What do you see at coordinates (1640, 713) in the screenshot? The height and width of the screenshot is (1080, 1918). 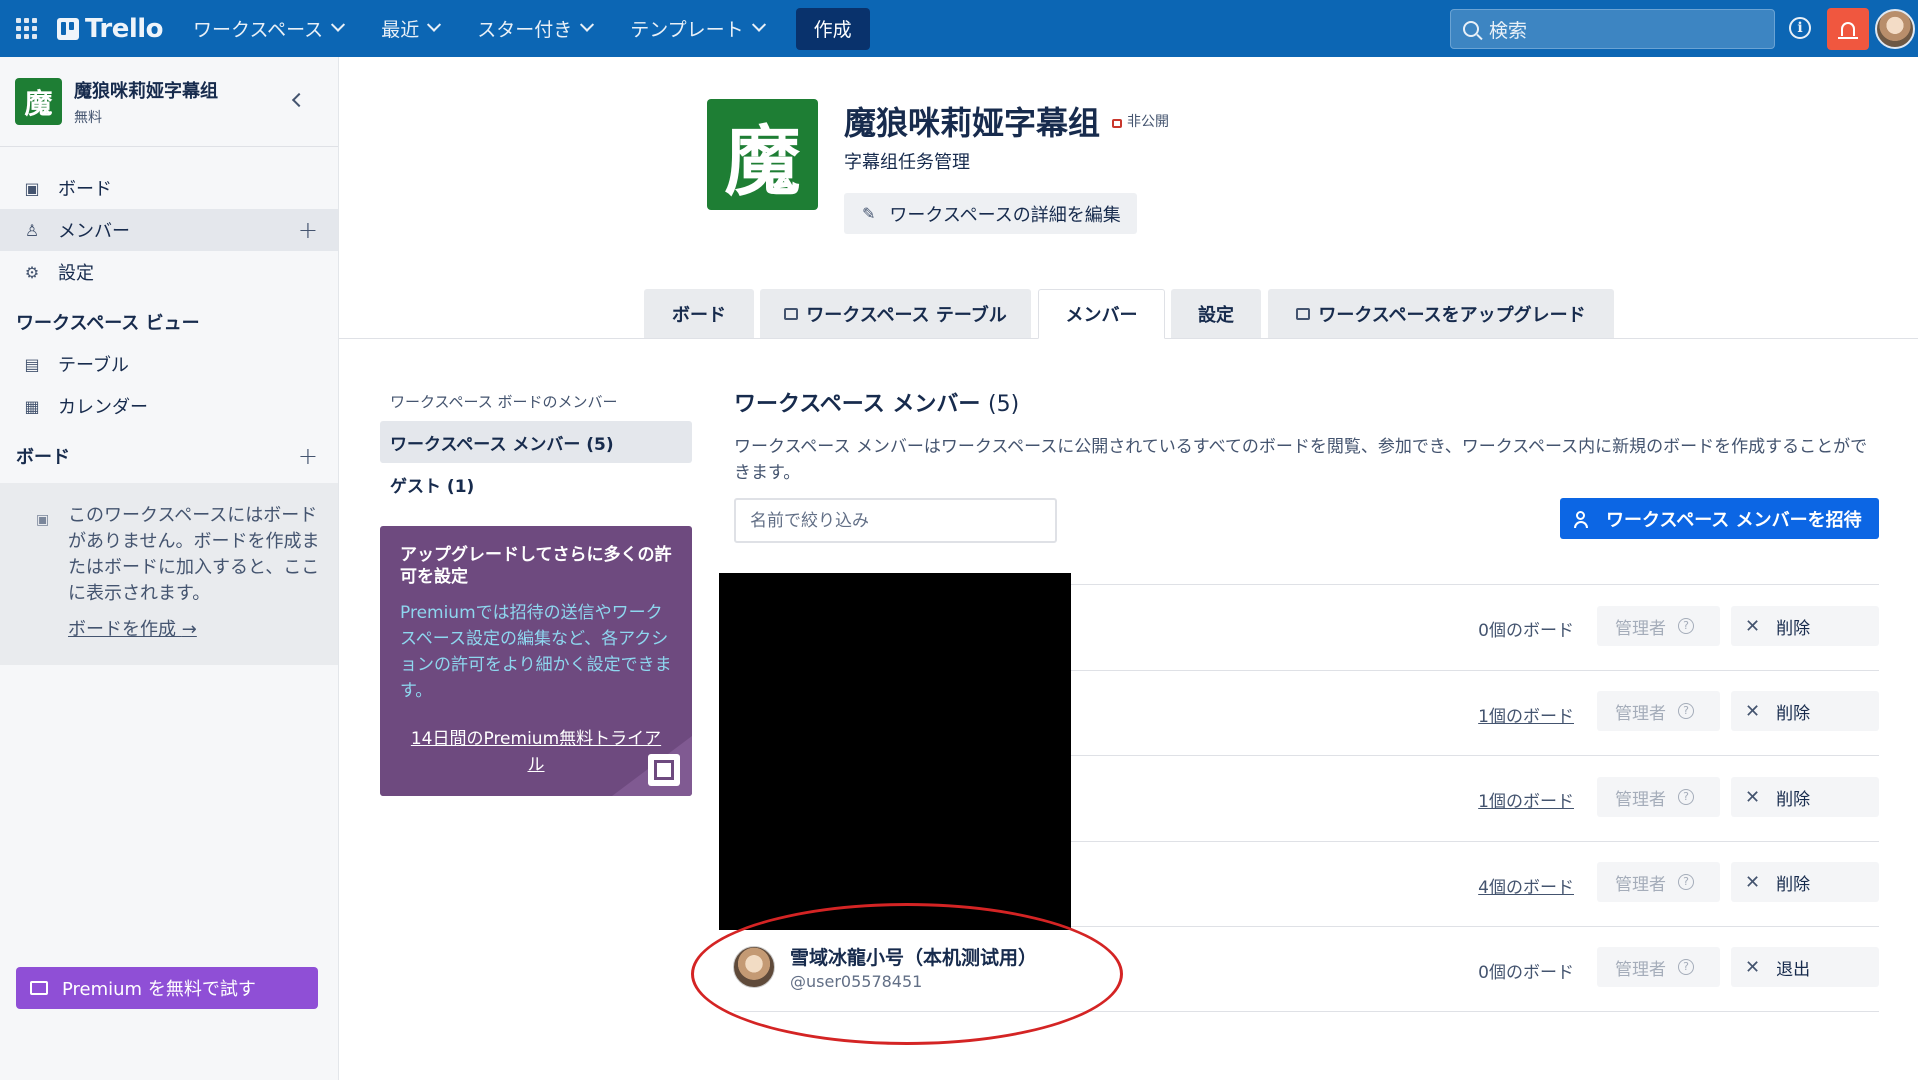 I see `member-role-label: 管理者` at bounding box center [1640, 713].